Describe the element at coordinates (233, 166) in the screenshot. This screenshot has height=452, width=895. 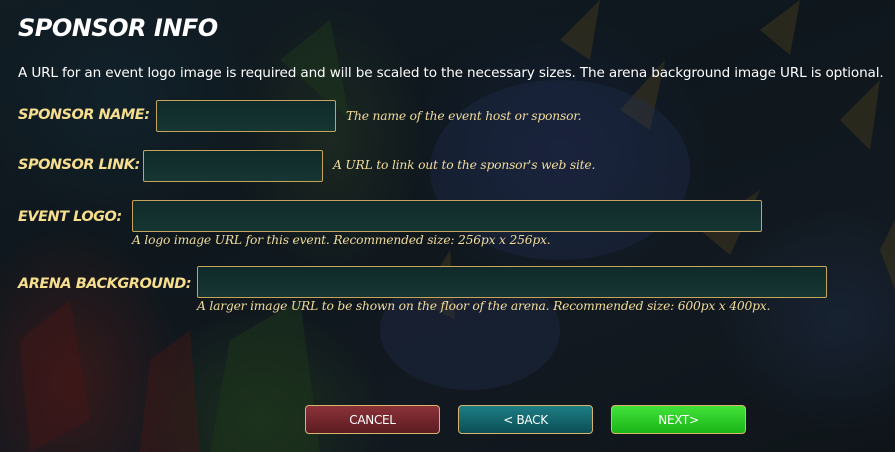
I see `sponsor-link-input` at that location.